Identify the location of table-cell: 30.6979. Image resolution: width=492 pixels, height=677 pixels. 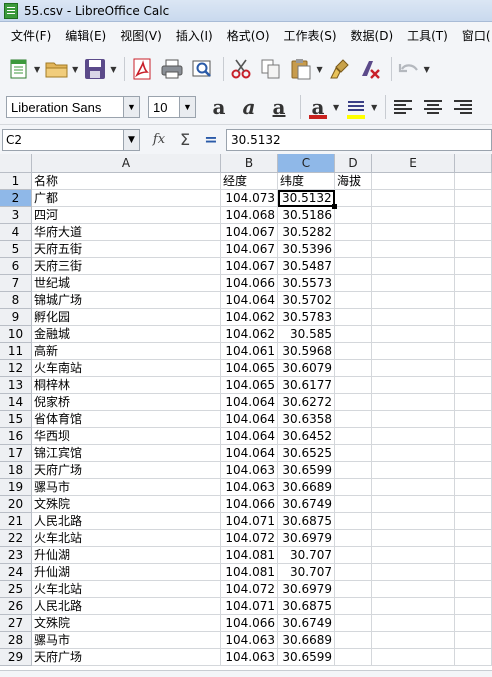
(306, 589).